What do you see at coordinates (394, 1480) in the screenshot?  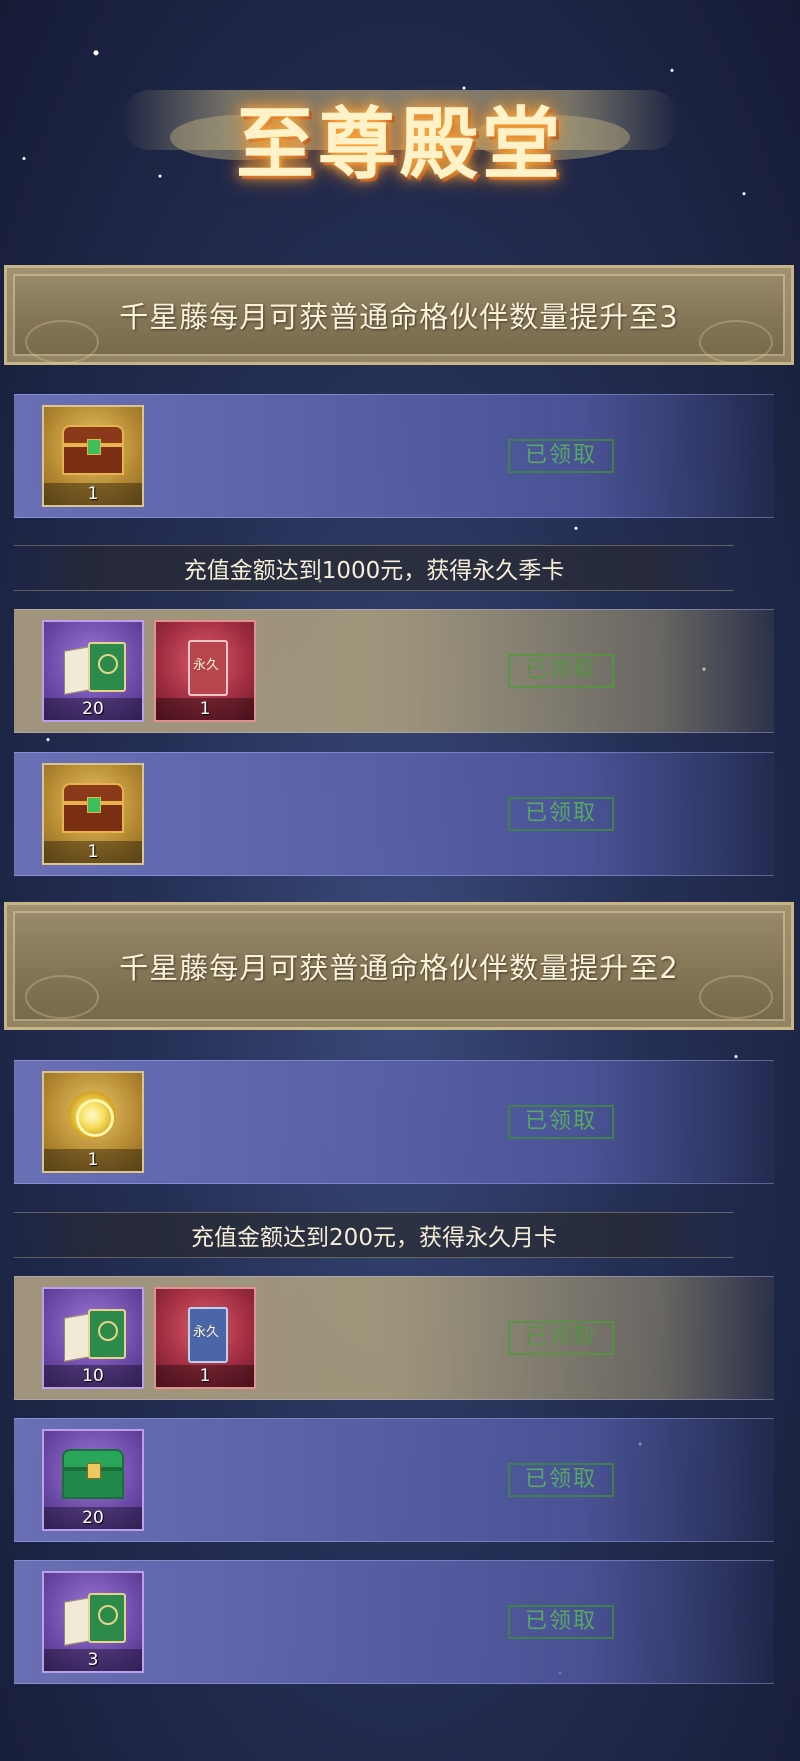 I see `reward-row: 20 已领取` at bounding box center [394, 1480].